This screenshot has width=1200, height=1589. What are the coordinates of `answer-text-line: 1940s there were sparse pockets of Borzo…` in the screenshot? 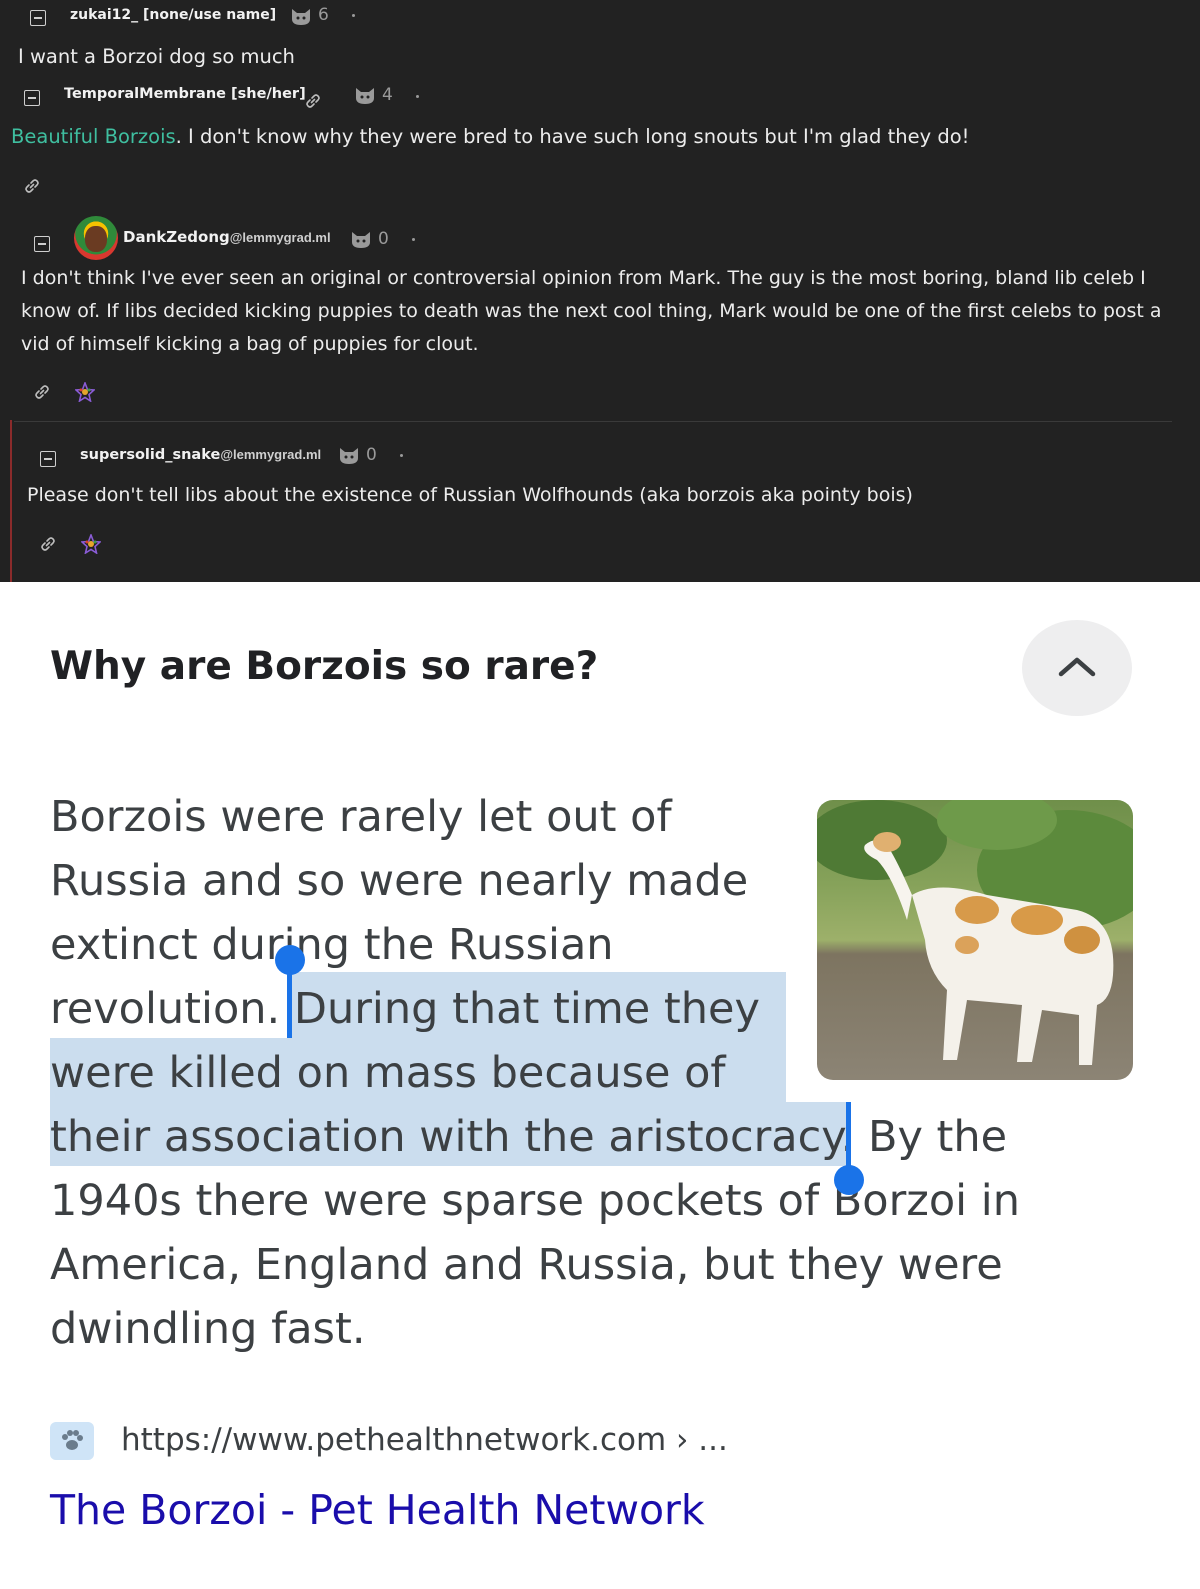 It's located at (535, 1201).